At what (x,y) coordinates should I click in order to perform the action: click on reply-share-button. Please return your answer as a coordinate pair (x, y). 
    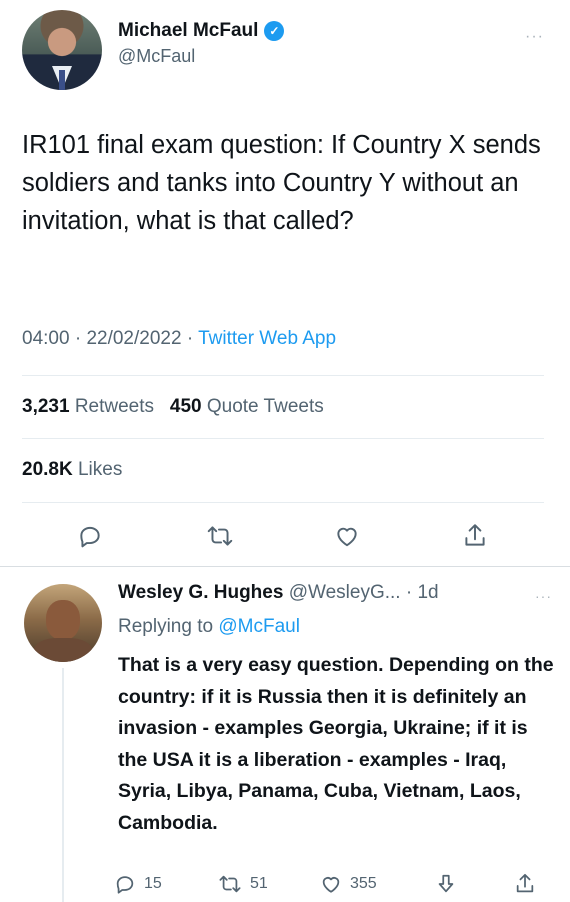
    Looking at the image, I should click on (525, 884).